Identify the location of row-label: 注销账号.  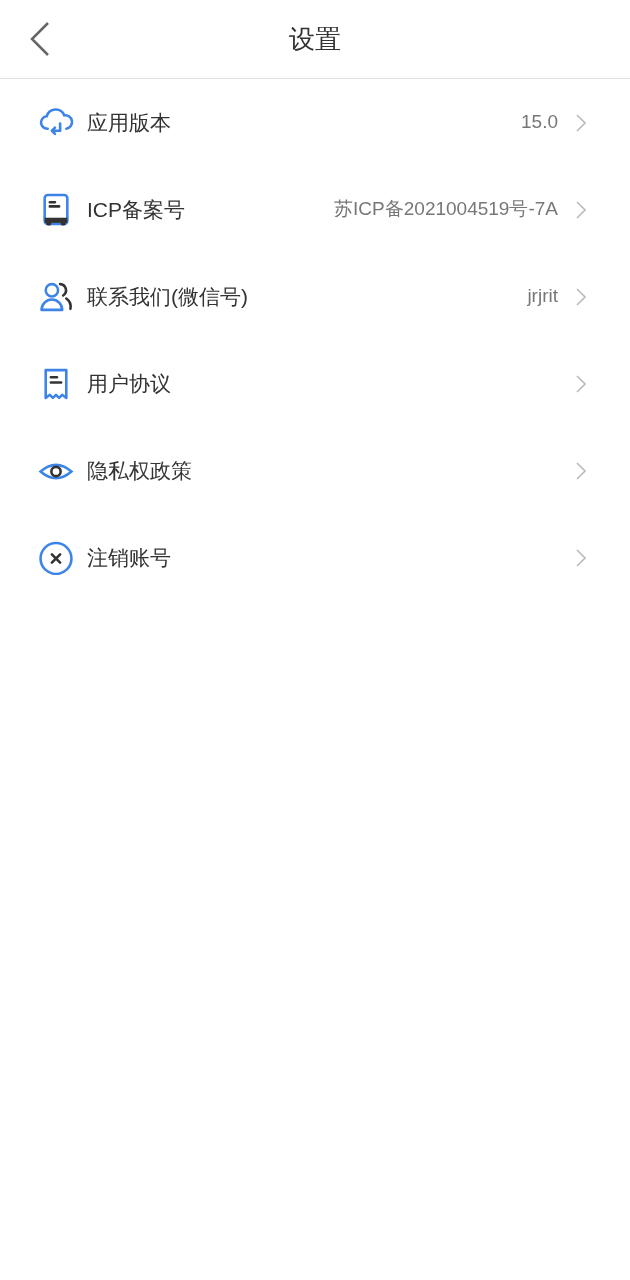
(129, 557).